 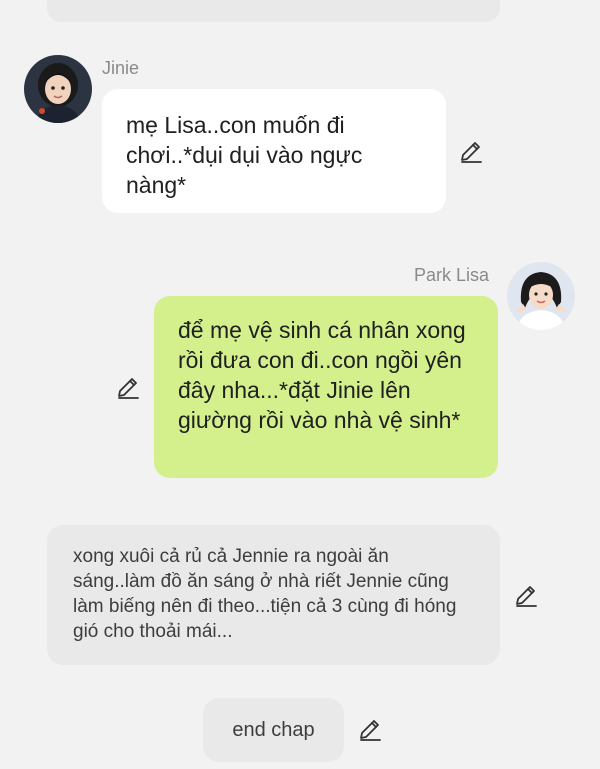 I want to click on avatar-park-lisa, so click(x=541, y=296).